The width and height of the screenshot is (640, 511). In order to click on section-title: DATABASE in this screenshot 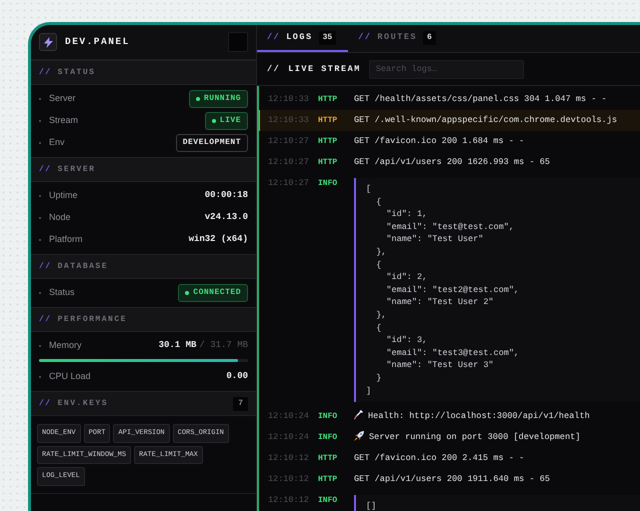, I will do `click(83, 266)`.